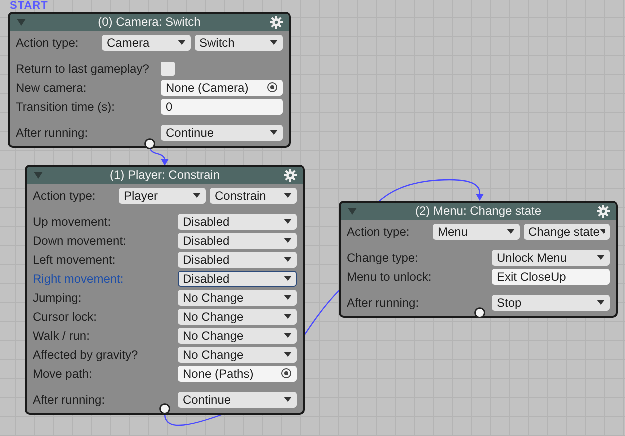 Image resolution: width=625 pixels, height=436 pixels. What do you see at coordinates (72, 222) in the screenshot?
I see `field-label: Up movement:` at bounding box center [72, 222].